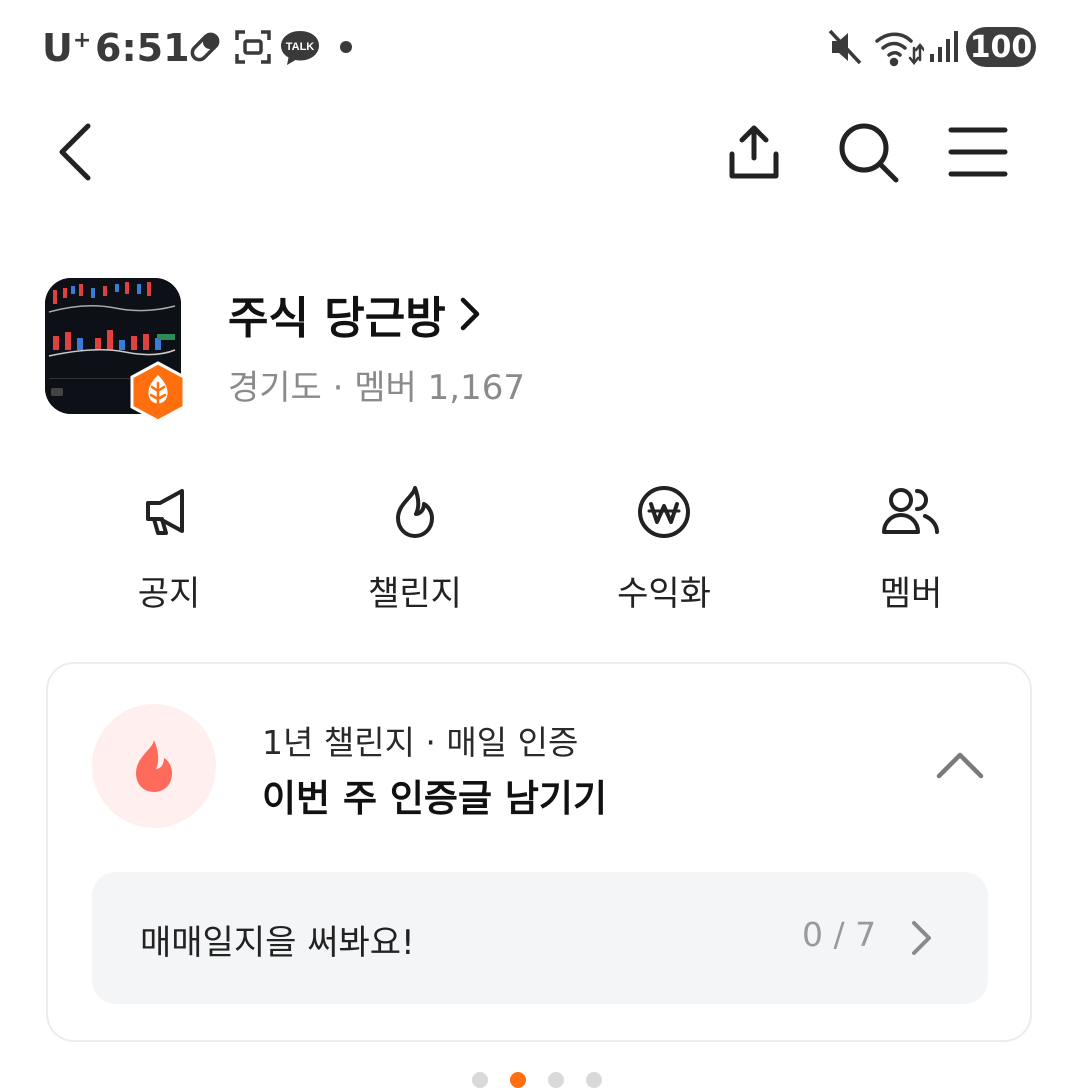 The width and height of the screenshot is (1080, 1088). What do you see at coordinates (910, 511) in the screenshot?
I see `members-icon` at bounding box center [910, 511].